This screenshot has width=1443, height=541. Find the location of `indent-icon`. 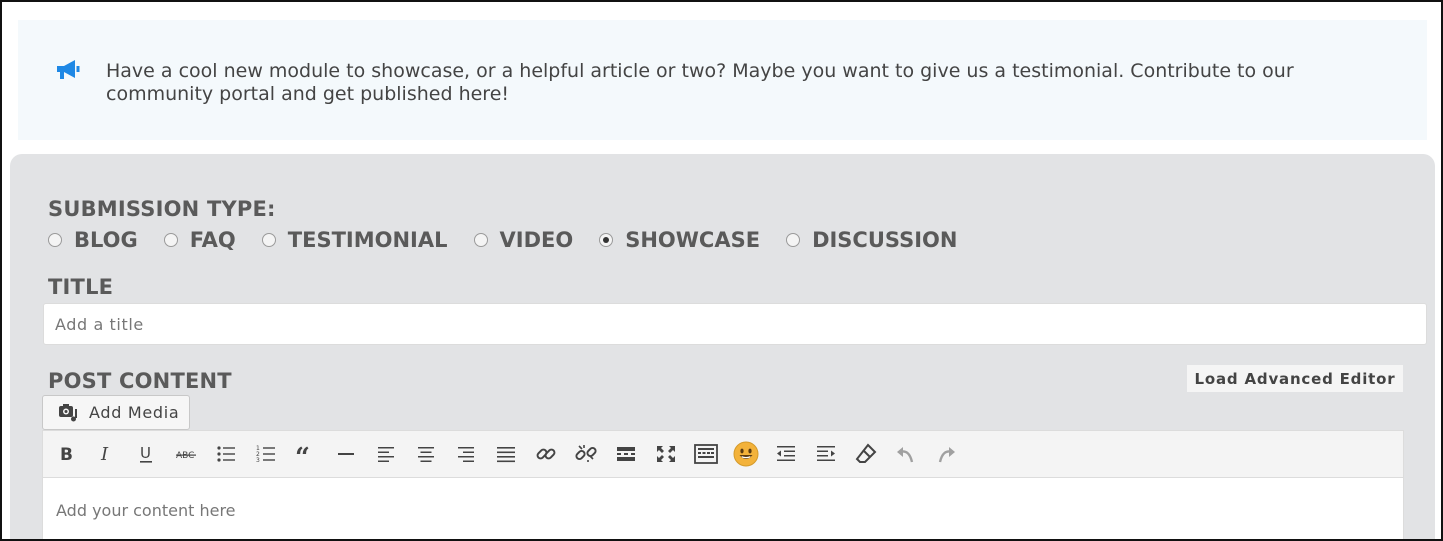

indent-icon is located at coordinates (826, 454).